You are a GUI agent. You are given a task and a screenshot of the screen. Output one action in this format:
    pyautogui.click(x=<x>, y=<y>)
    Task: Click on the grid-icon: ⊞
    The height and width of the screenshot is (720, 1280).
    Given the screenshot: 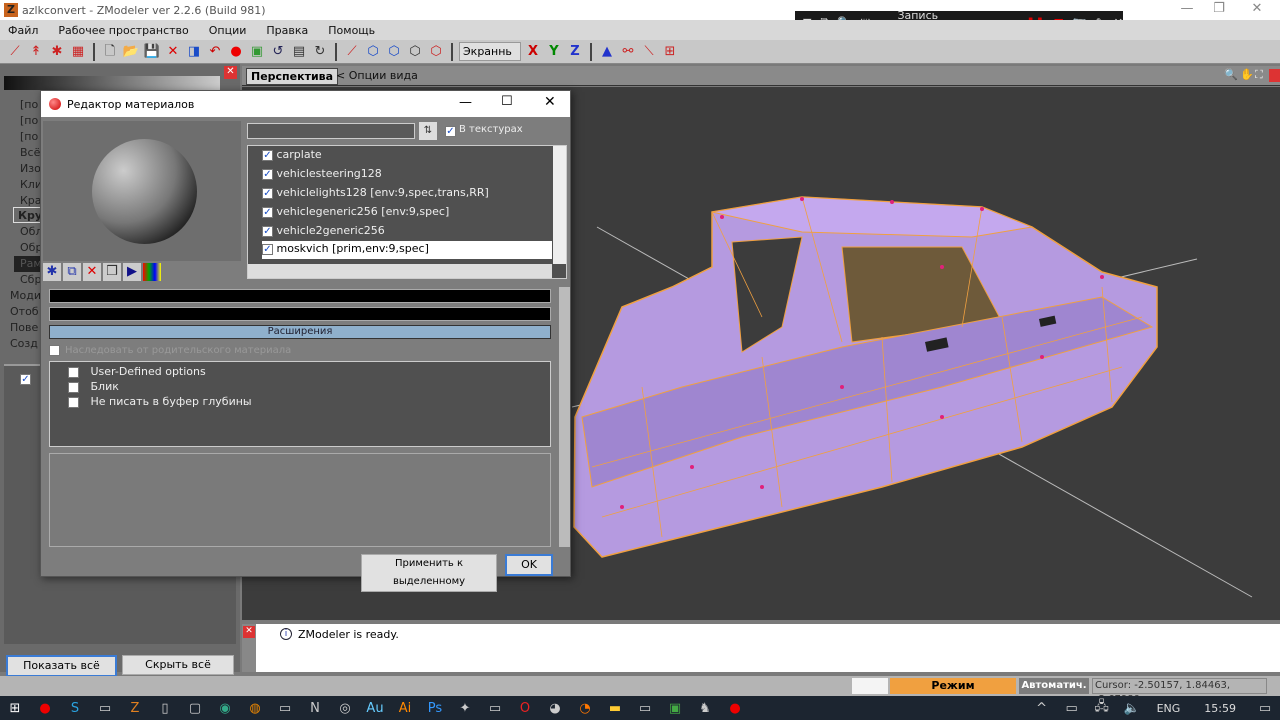 What is the action you would take?
    pyautogui.click(x=670, y=52)
    